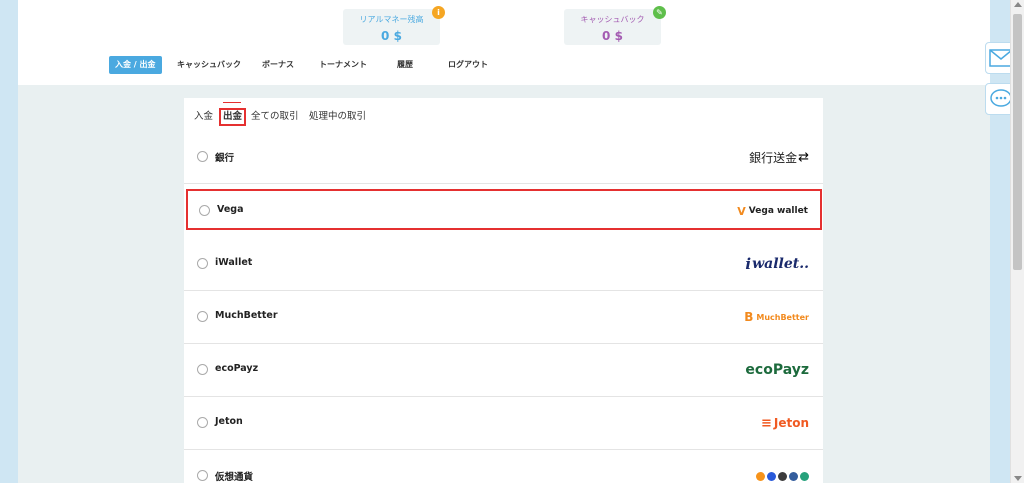 The height and width of the screenshot is (483, 1024). What do you see at coordinates (438, 12) in the screenshot?
I see `info-icon: i` at bounding box center [438, 12].